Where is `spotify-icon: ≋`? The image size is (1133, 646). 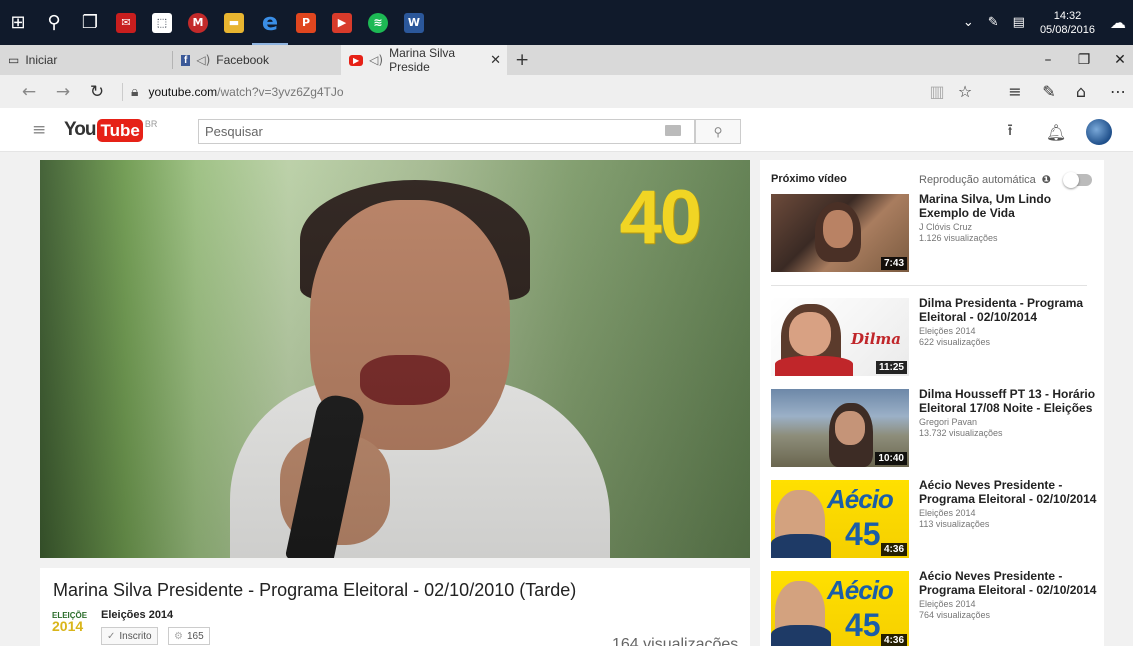
spotify-icon: ≋ is located at coordinates (378, 22).